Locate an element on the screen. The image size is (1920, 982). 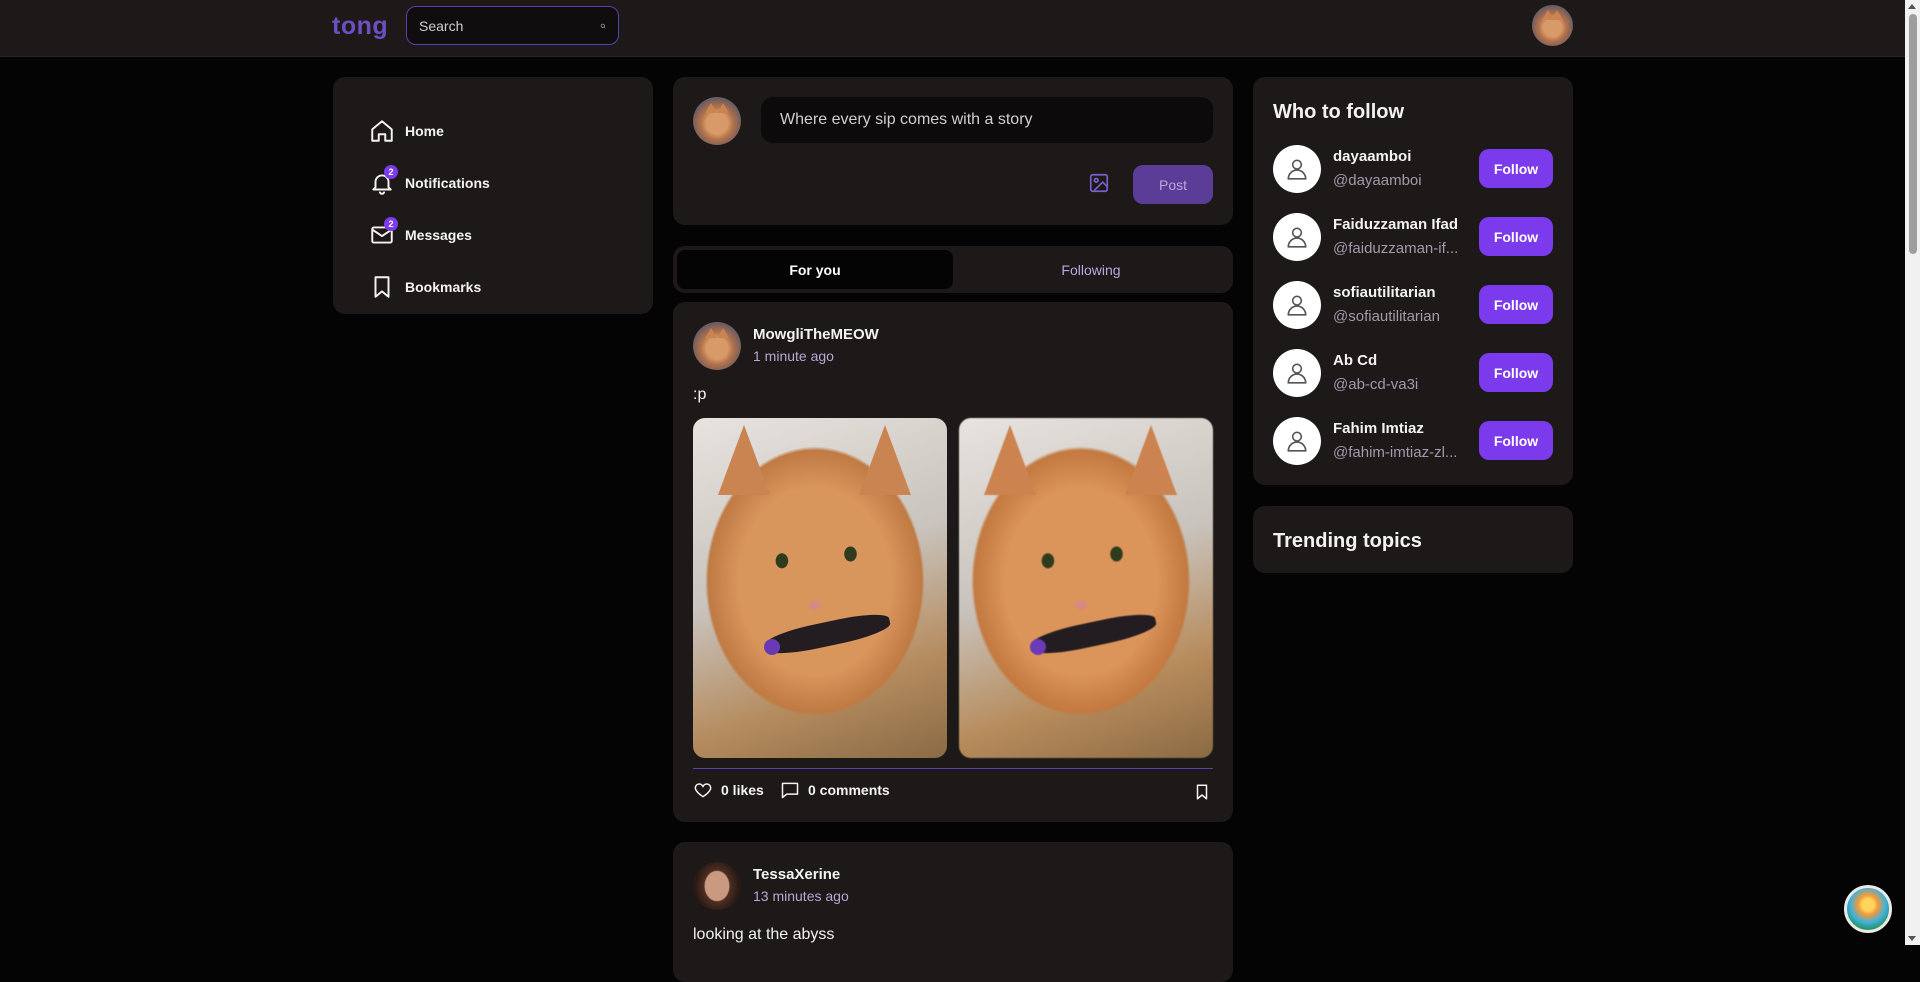
sidebar-item-bookmarks: Bookmarks is located at coordinates (493, 287).